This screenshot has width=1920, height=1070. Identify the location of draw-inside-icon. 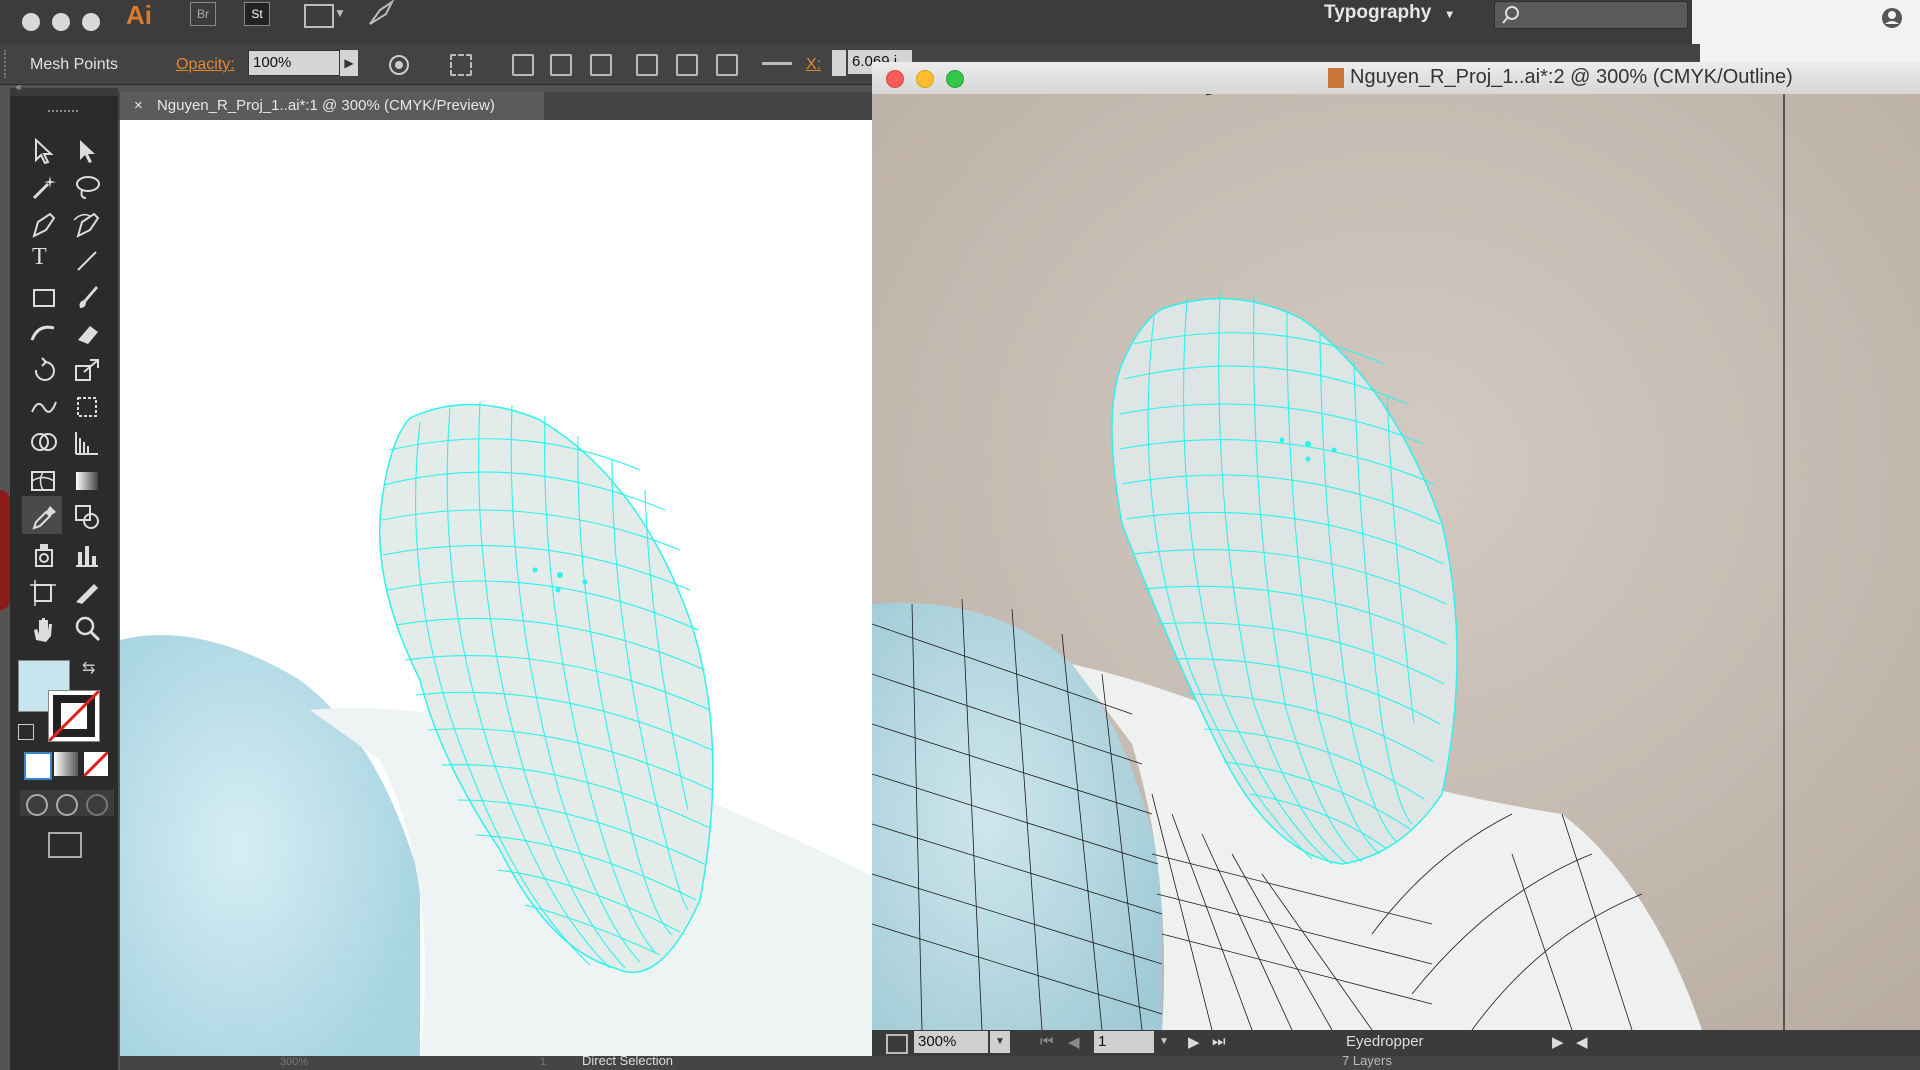
(97, 805).